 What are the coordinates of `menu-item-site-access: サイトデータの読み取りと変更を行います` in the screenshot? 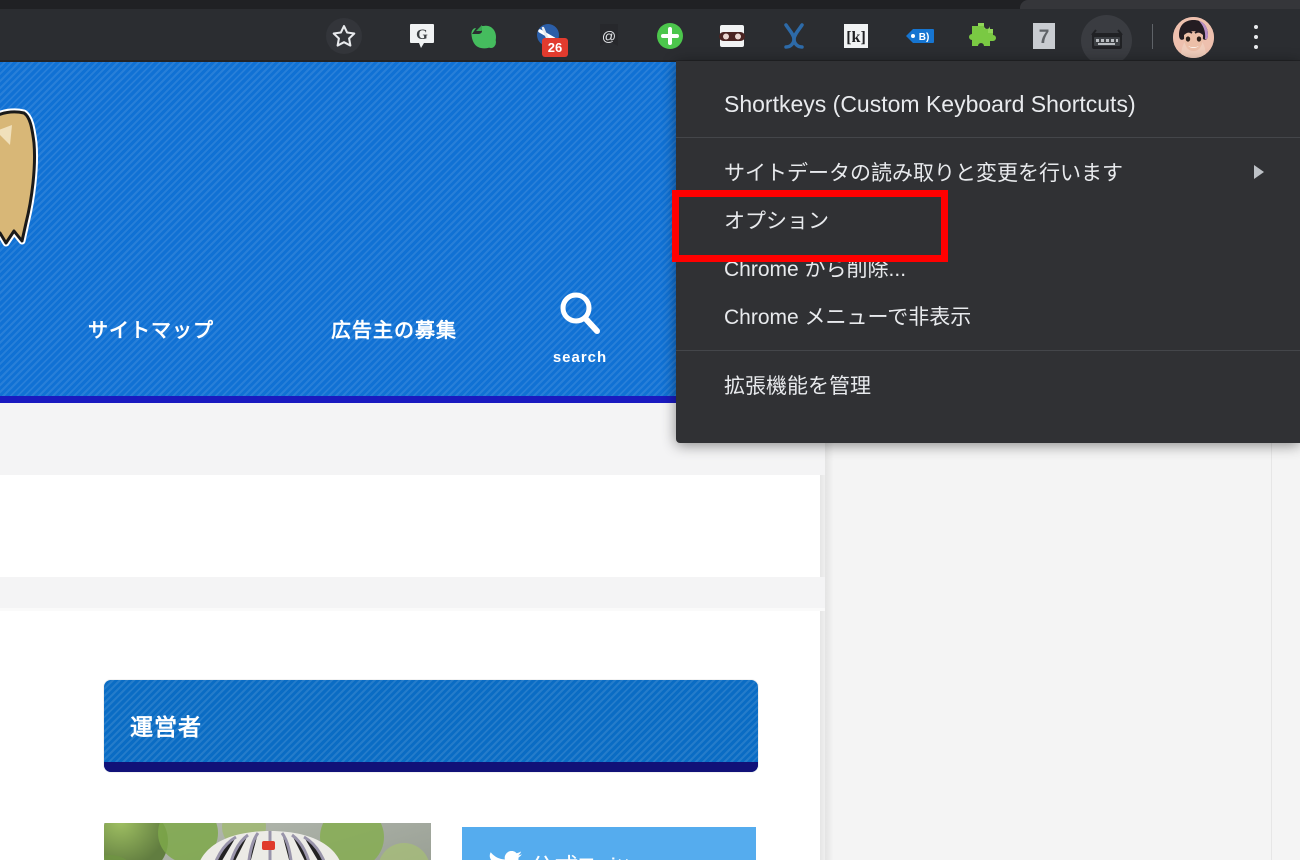 It's located at (988, 172).